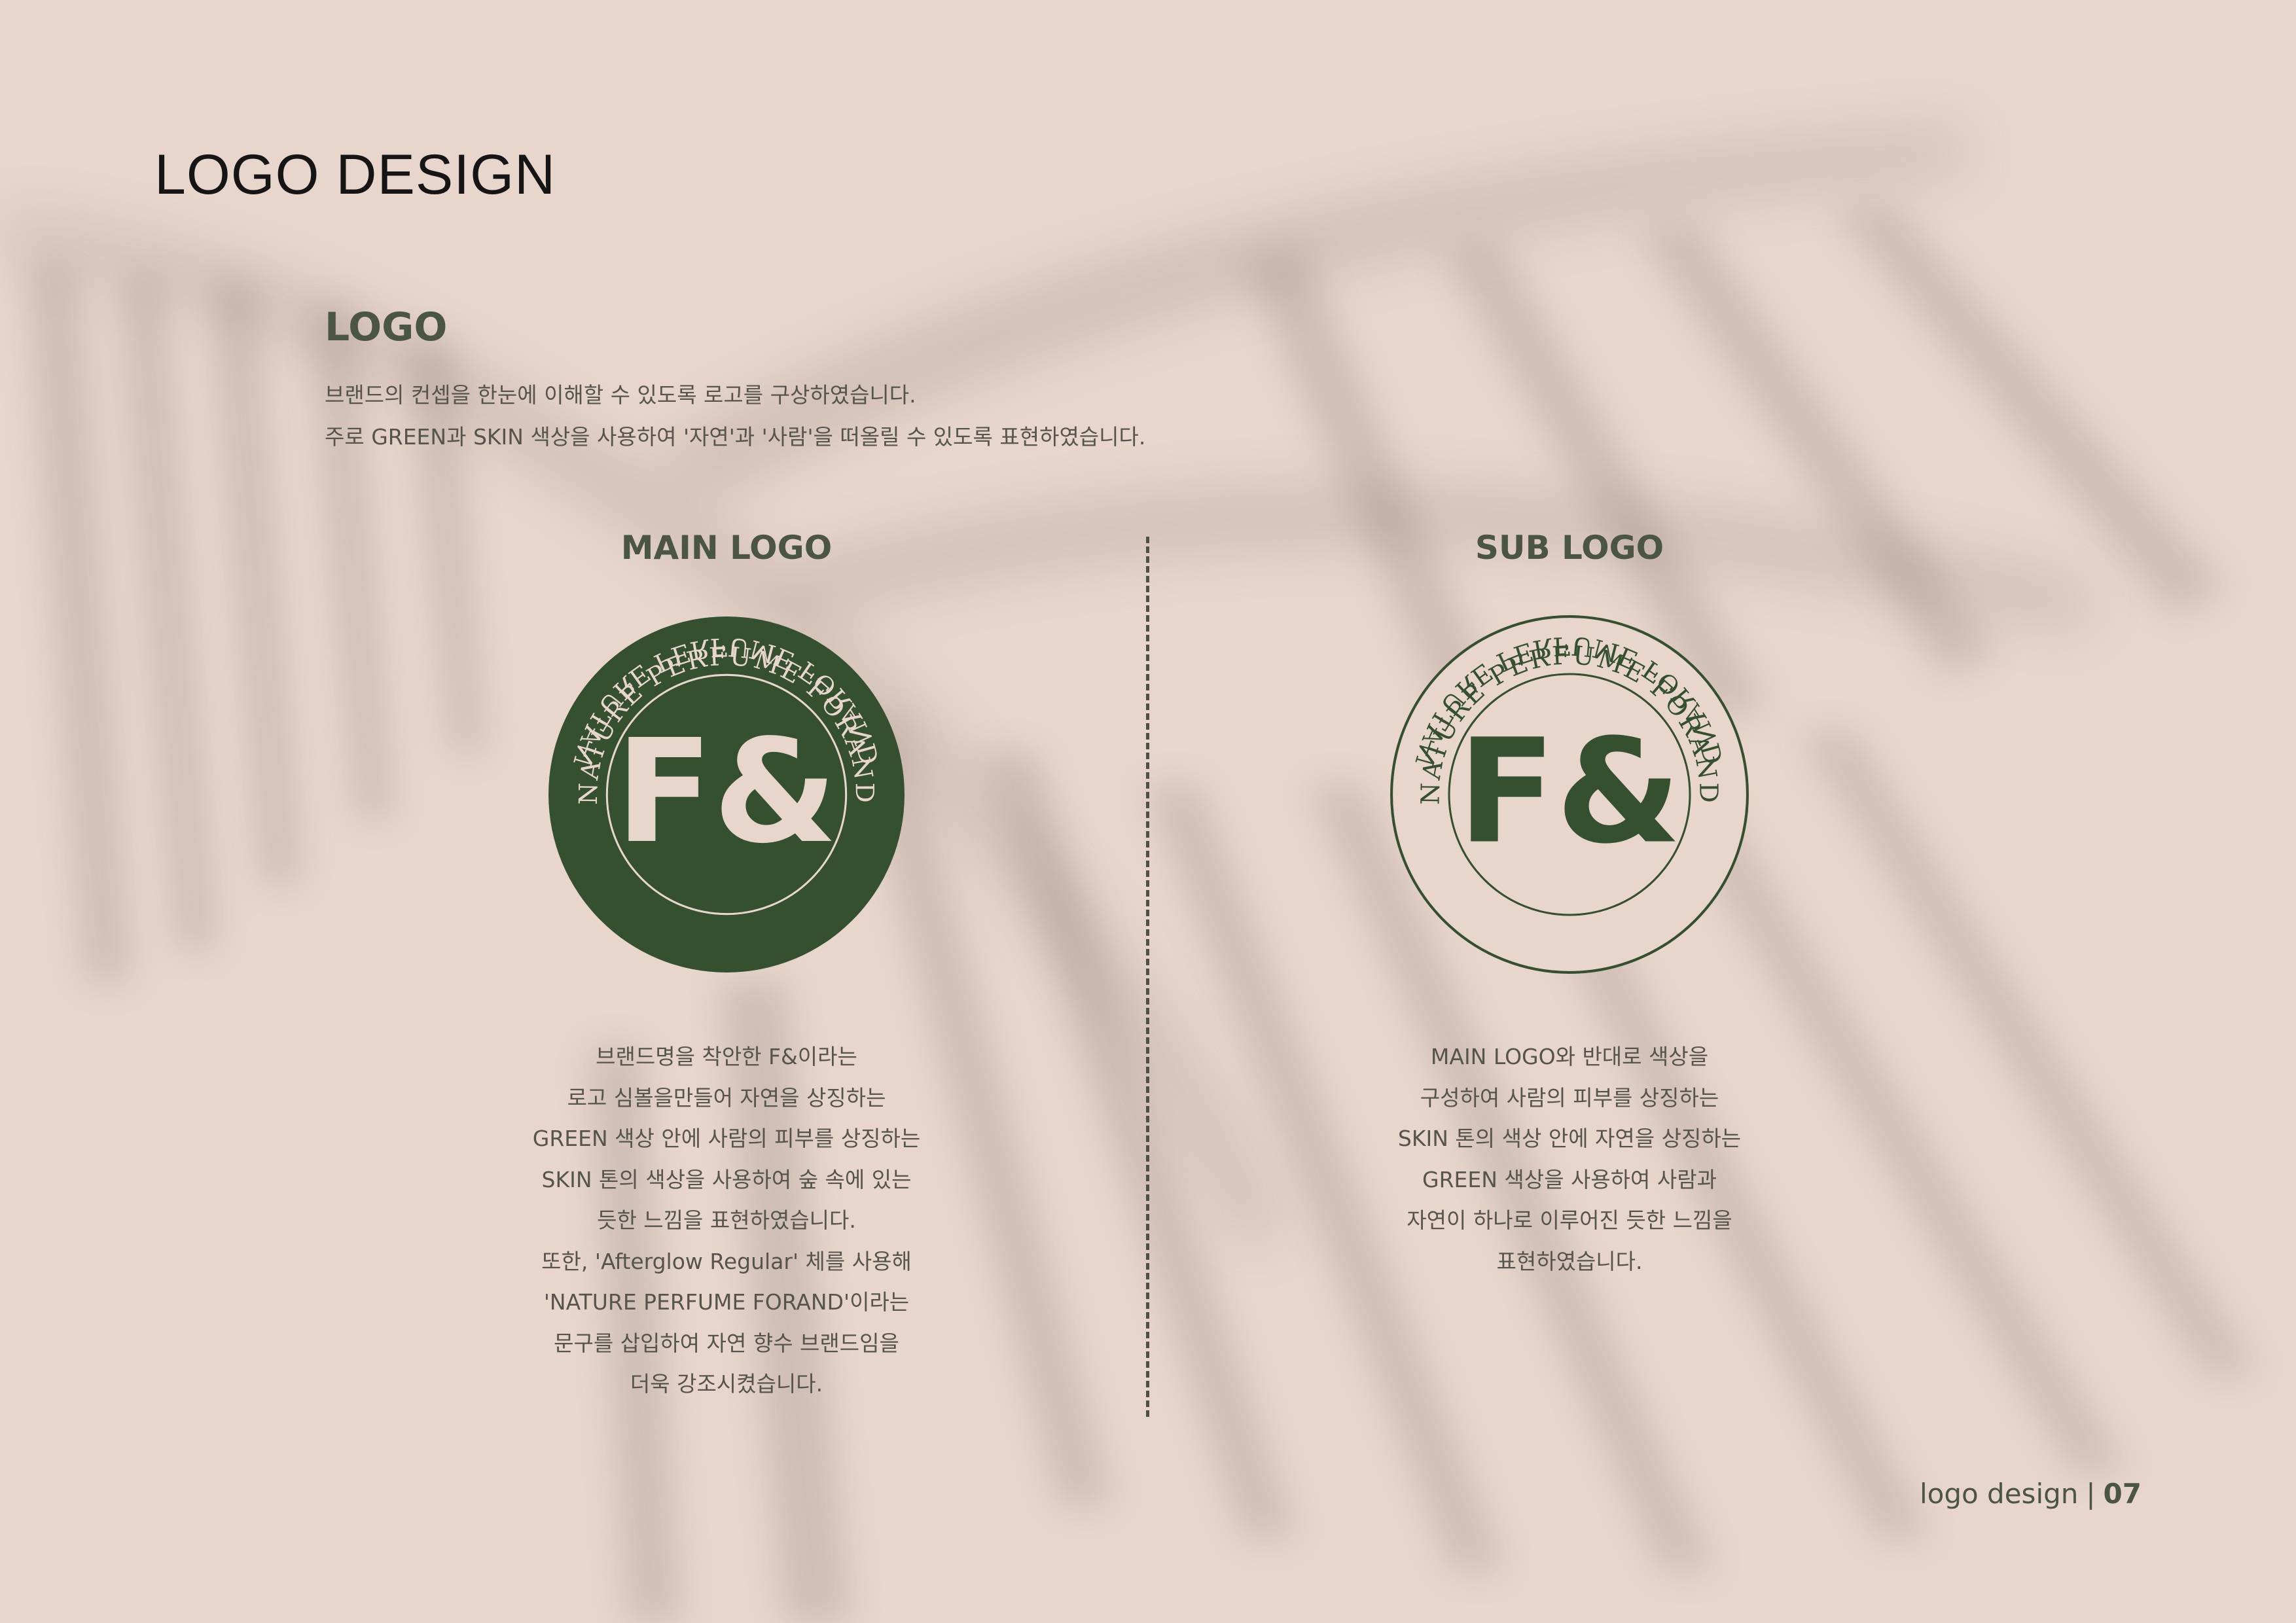 This screenshot has height=1623, width=2296. Describe the element at coordinates (726, 1097) in the screenshot. I see `main-desc-line: 로고 심볼을만들어 자연을 상징하는` at that location.